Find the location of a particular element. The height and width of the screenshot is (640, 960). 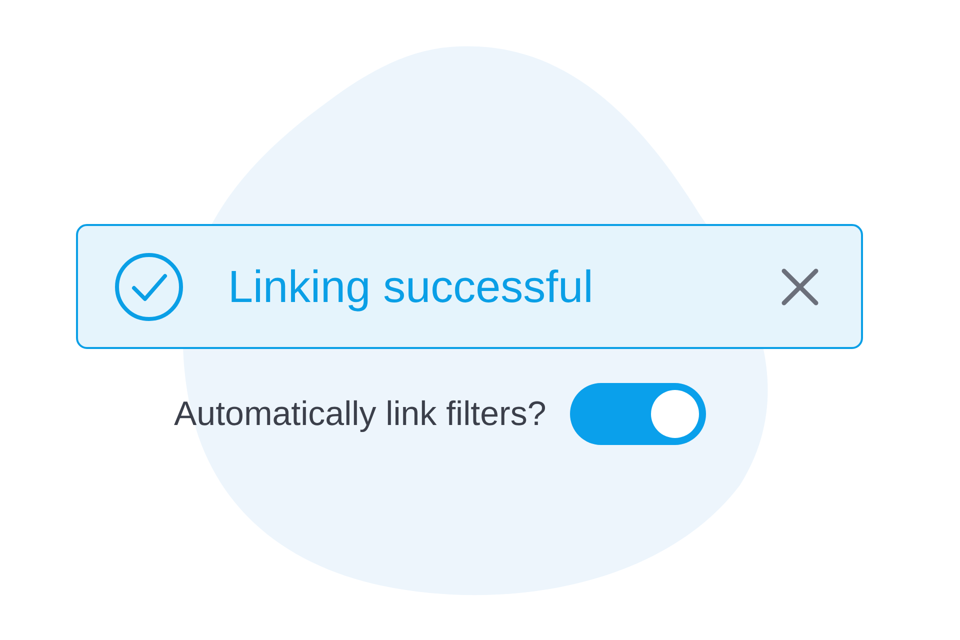

setting-label: Automatically link filters? is located at coordinates (360, 414).